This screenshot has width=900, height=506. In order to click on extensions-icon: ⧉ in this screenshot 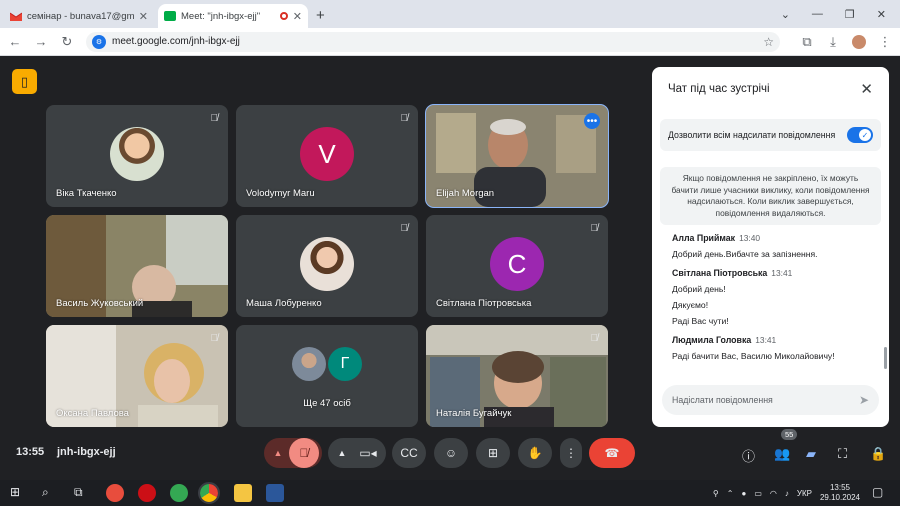, I will do `click(807, 42)`.